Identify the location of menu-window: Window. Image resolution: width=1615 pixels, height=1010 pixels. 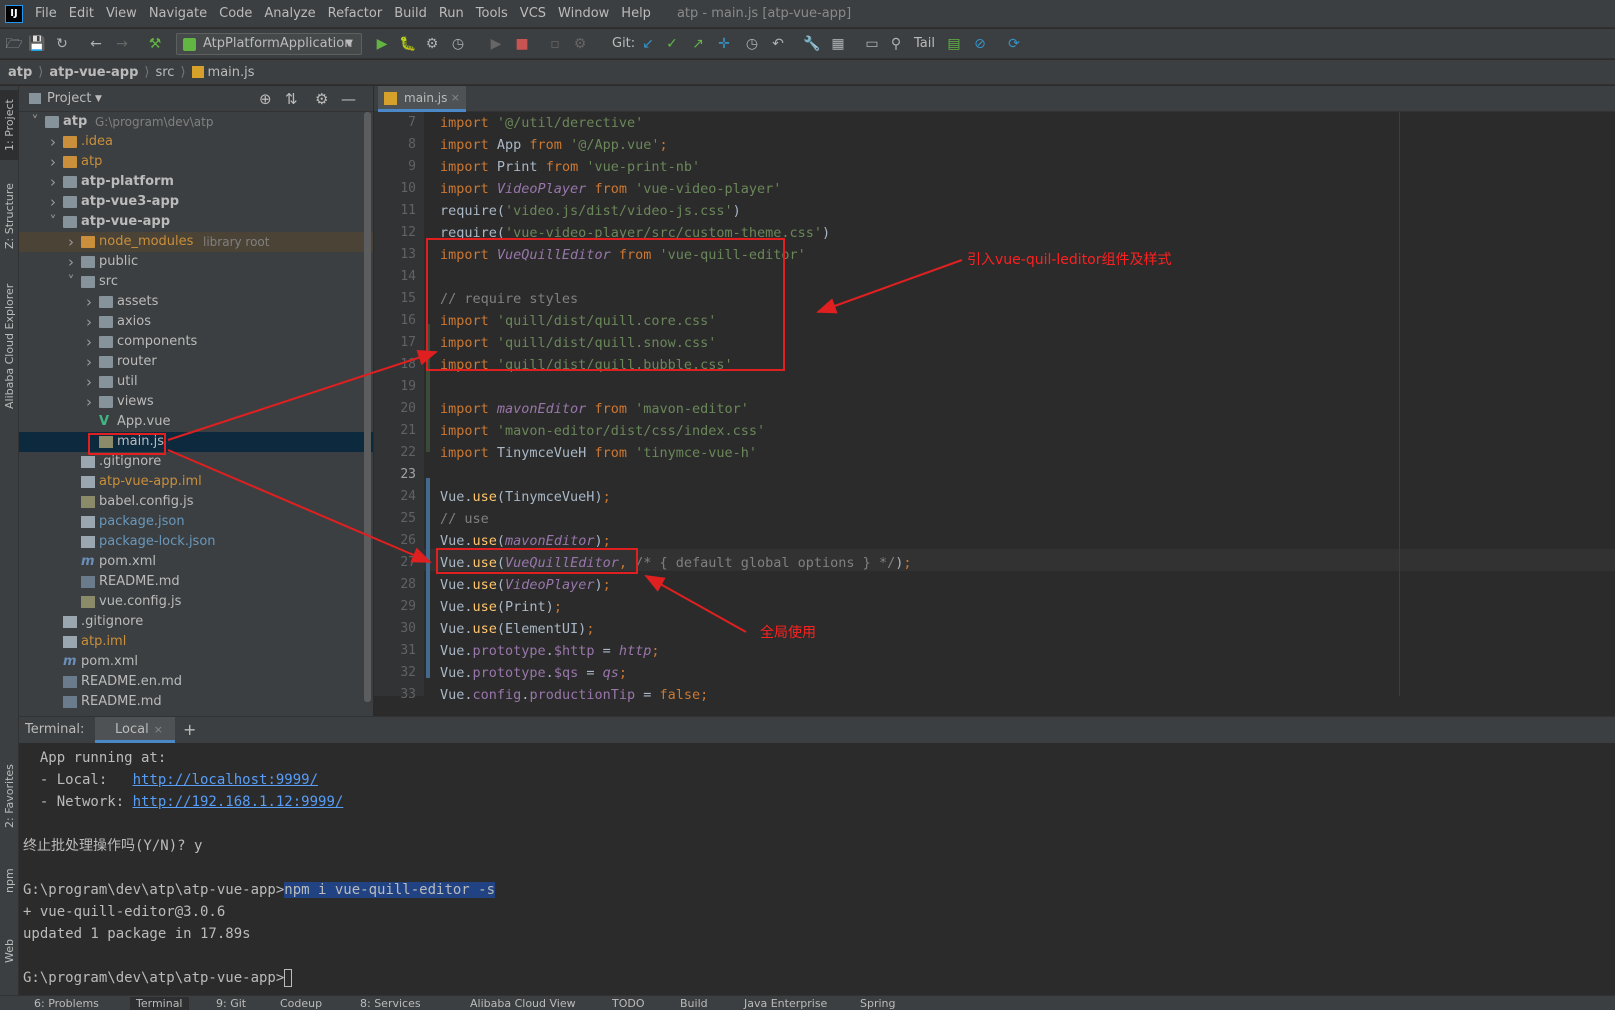
(583, 13).